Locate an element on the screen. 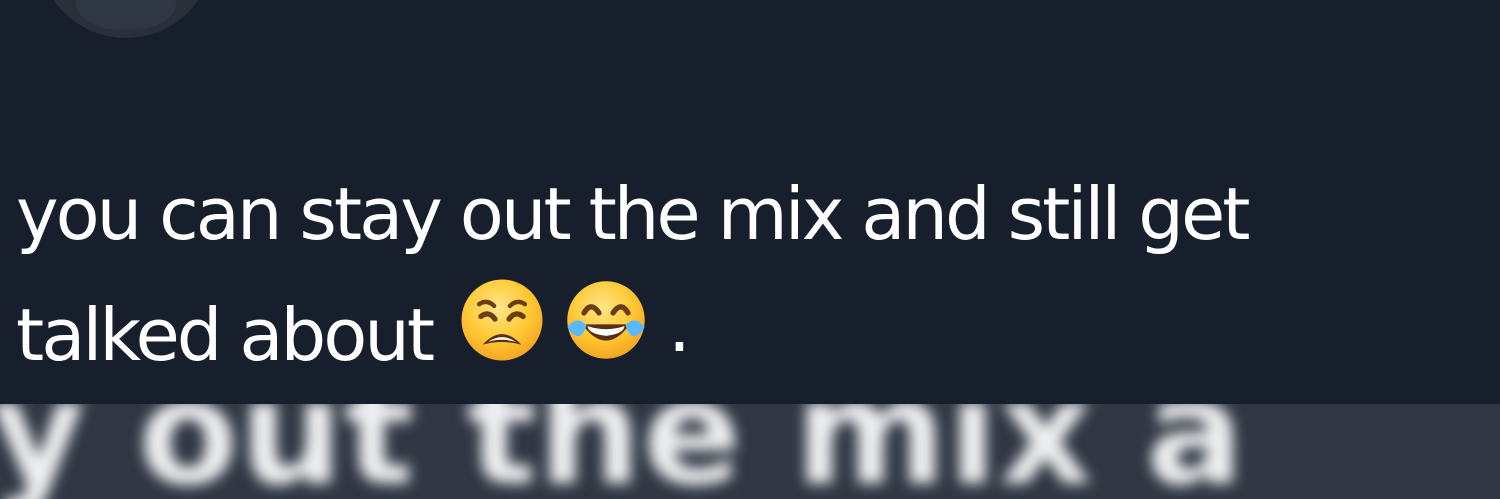  tweet-line-1: you can stay out the mix and still get is located at coordinates (633, 214).